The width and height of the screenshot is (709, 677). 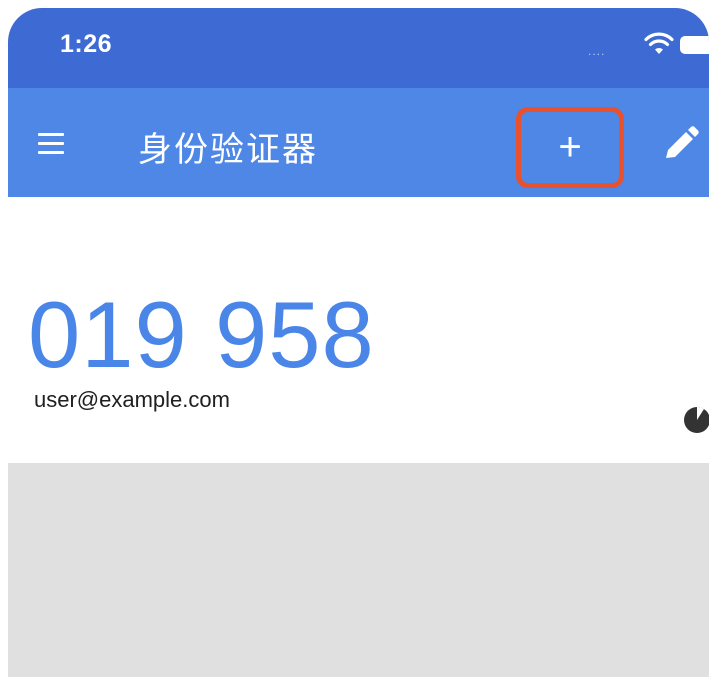 I want to click on otp-code: 019 958, so click(x=201, y=334).